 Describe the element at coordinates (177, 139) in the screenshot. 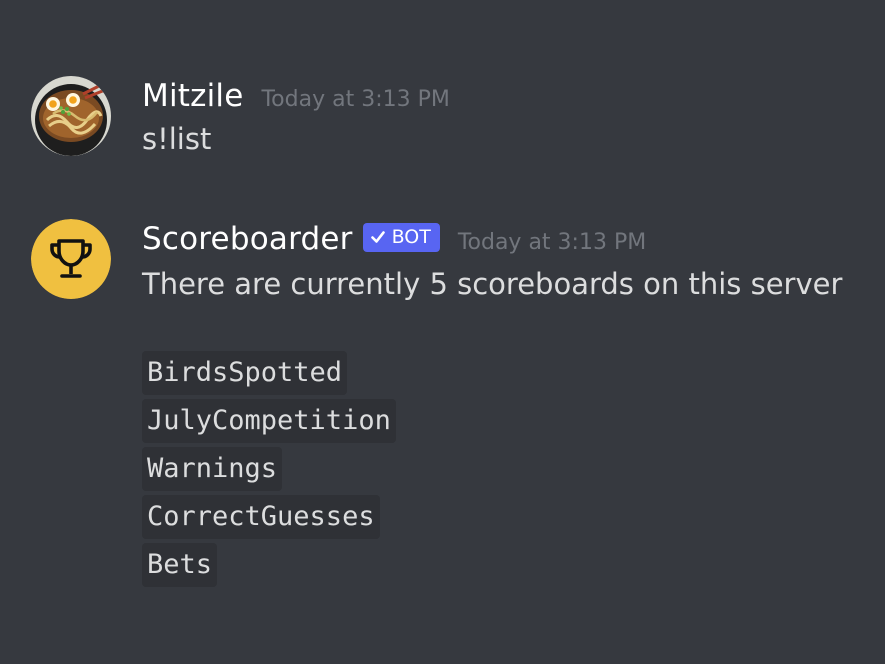

I see `message-text: s!list` at that location.